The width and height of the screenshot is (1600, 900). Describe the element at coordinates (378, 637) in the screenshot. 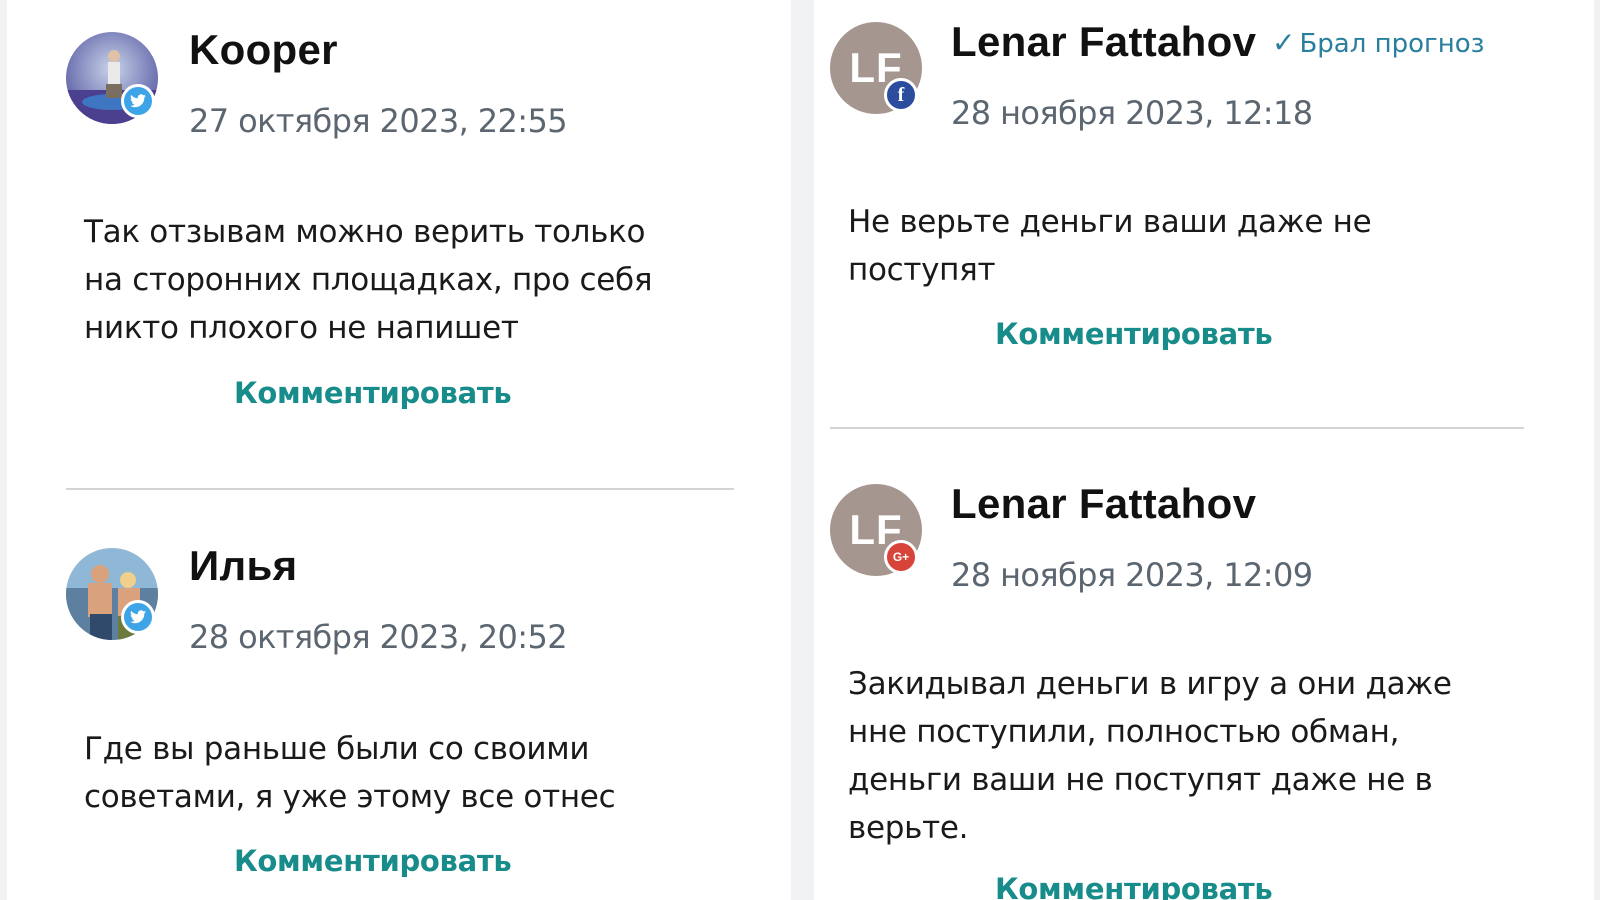

I see `comment-date: 28 октября 2023, 20:52` at that location.